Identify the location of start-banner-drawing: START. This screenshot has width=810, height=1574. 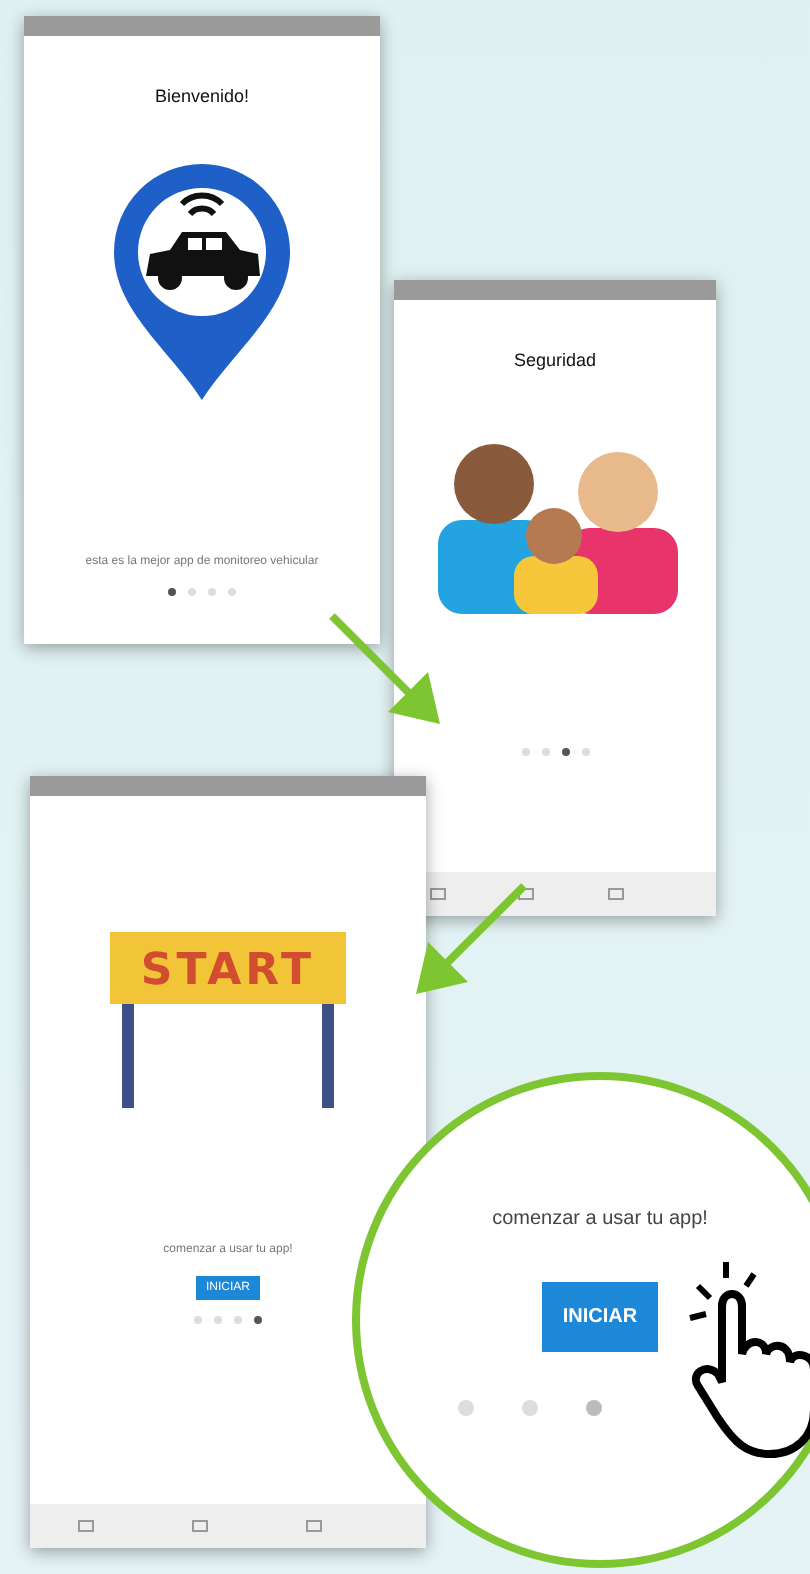
(228, 1018).